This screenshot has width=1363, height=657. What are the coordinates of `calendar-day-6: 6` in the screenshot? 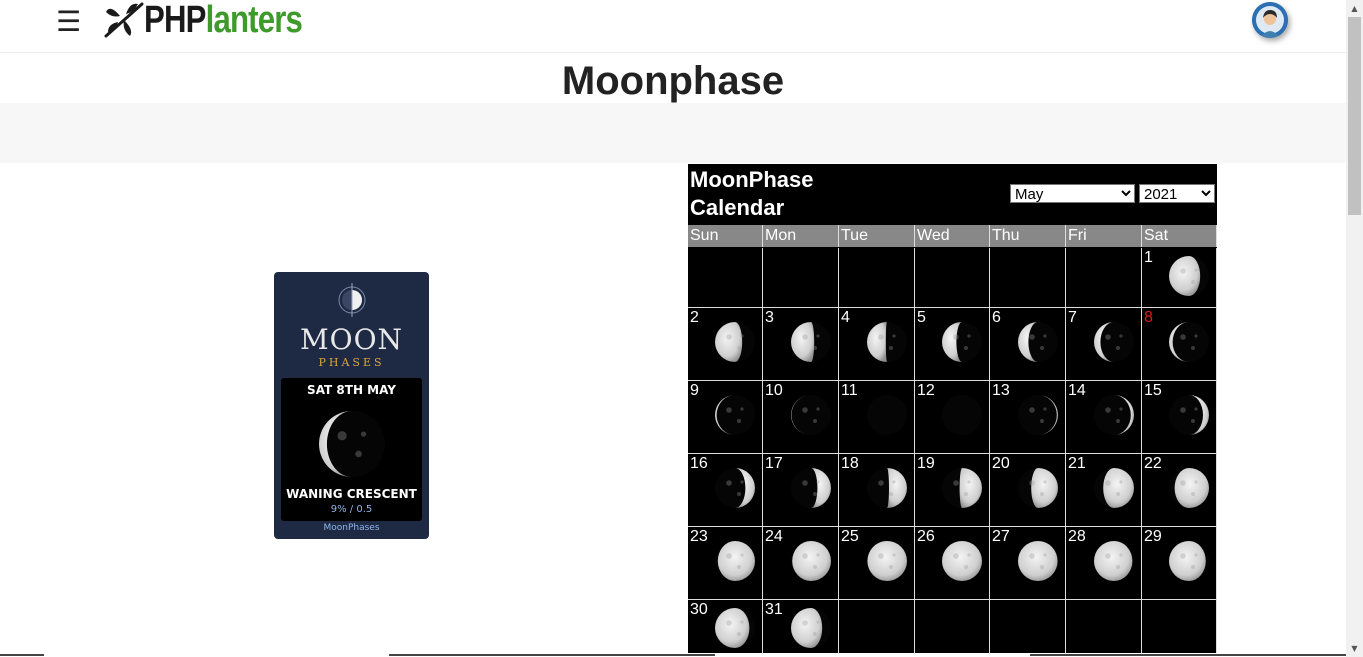 It's located at (1028, 344).